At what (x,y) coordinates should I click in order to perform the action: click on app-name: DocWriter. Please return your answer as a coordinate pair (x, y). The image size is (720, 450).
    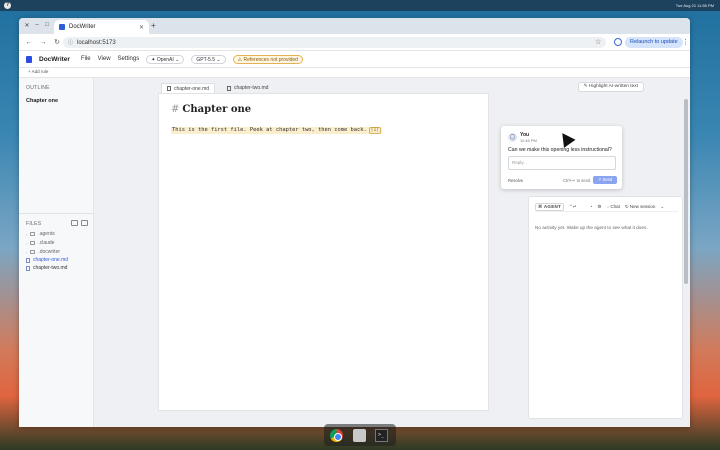
    Looking at the image, I should click on (54, 59).